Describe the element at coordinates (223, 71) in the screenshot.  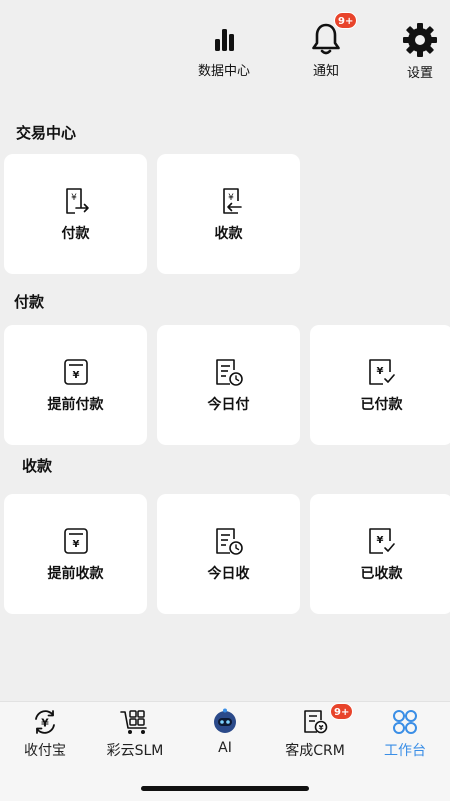
I see `data-center-label: 数据中心` at that location.